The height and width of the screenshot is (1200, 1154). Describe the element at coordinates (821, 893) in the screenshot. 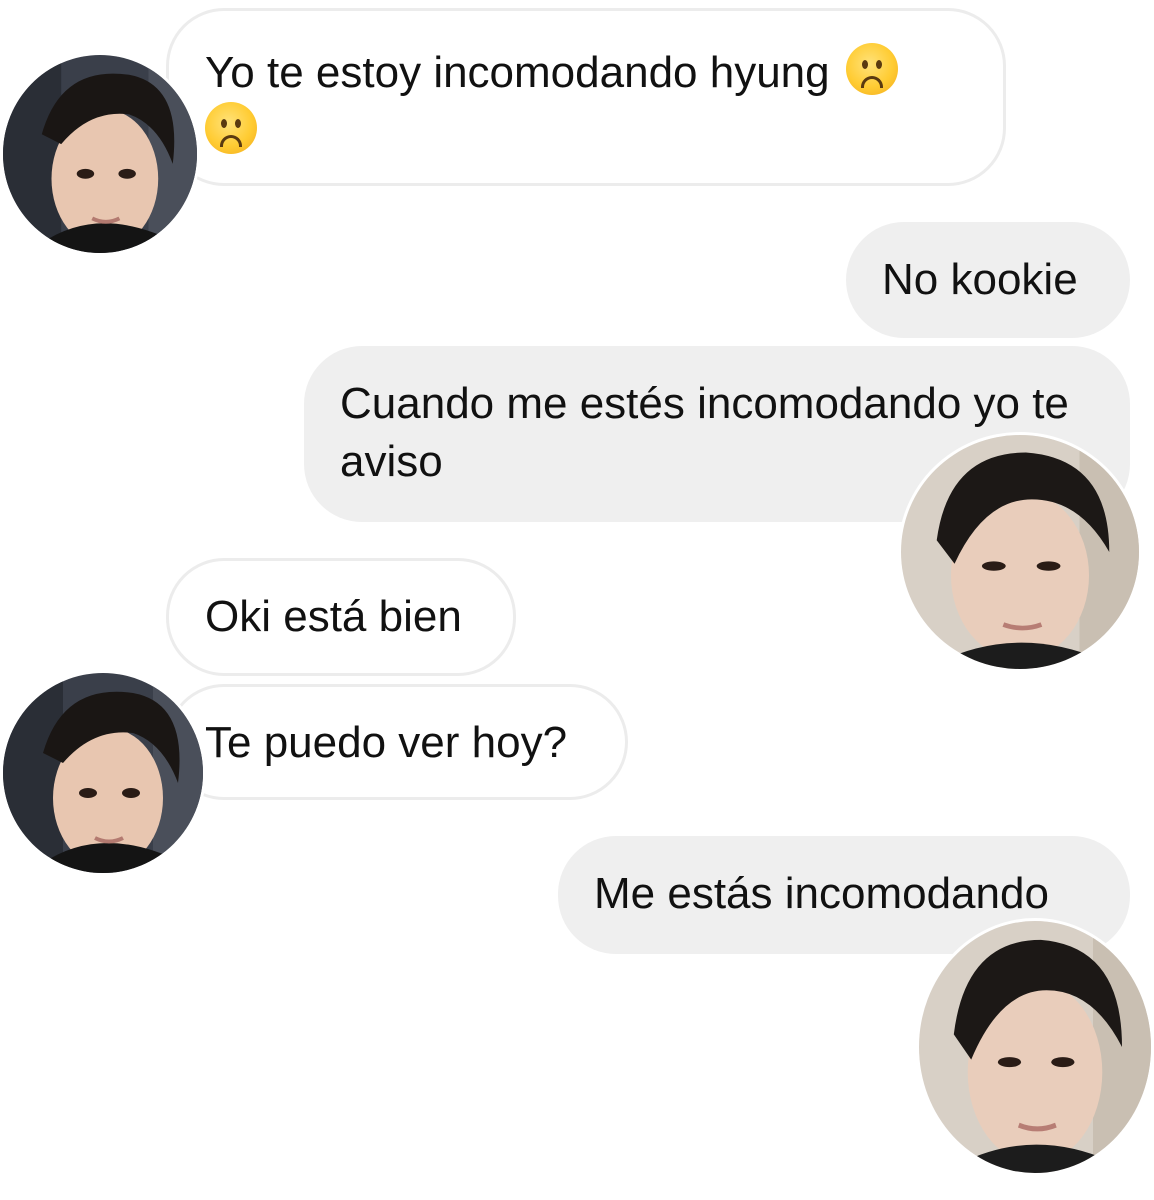

I see `message-text: Me estás incomodando` at that location.